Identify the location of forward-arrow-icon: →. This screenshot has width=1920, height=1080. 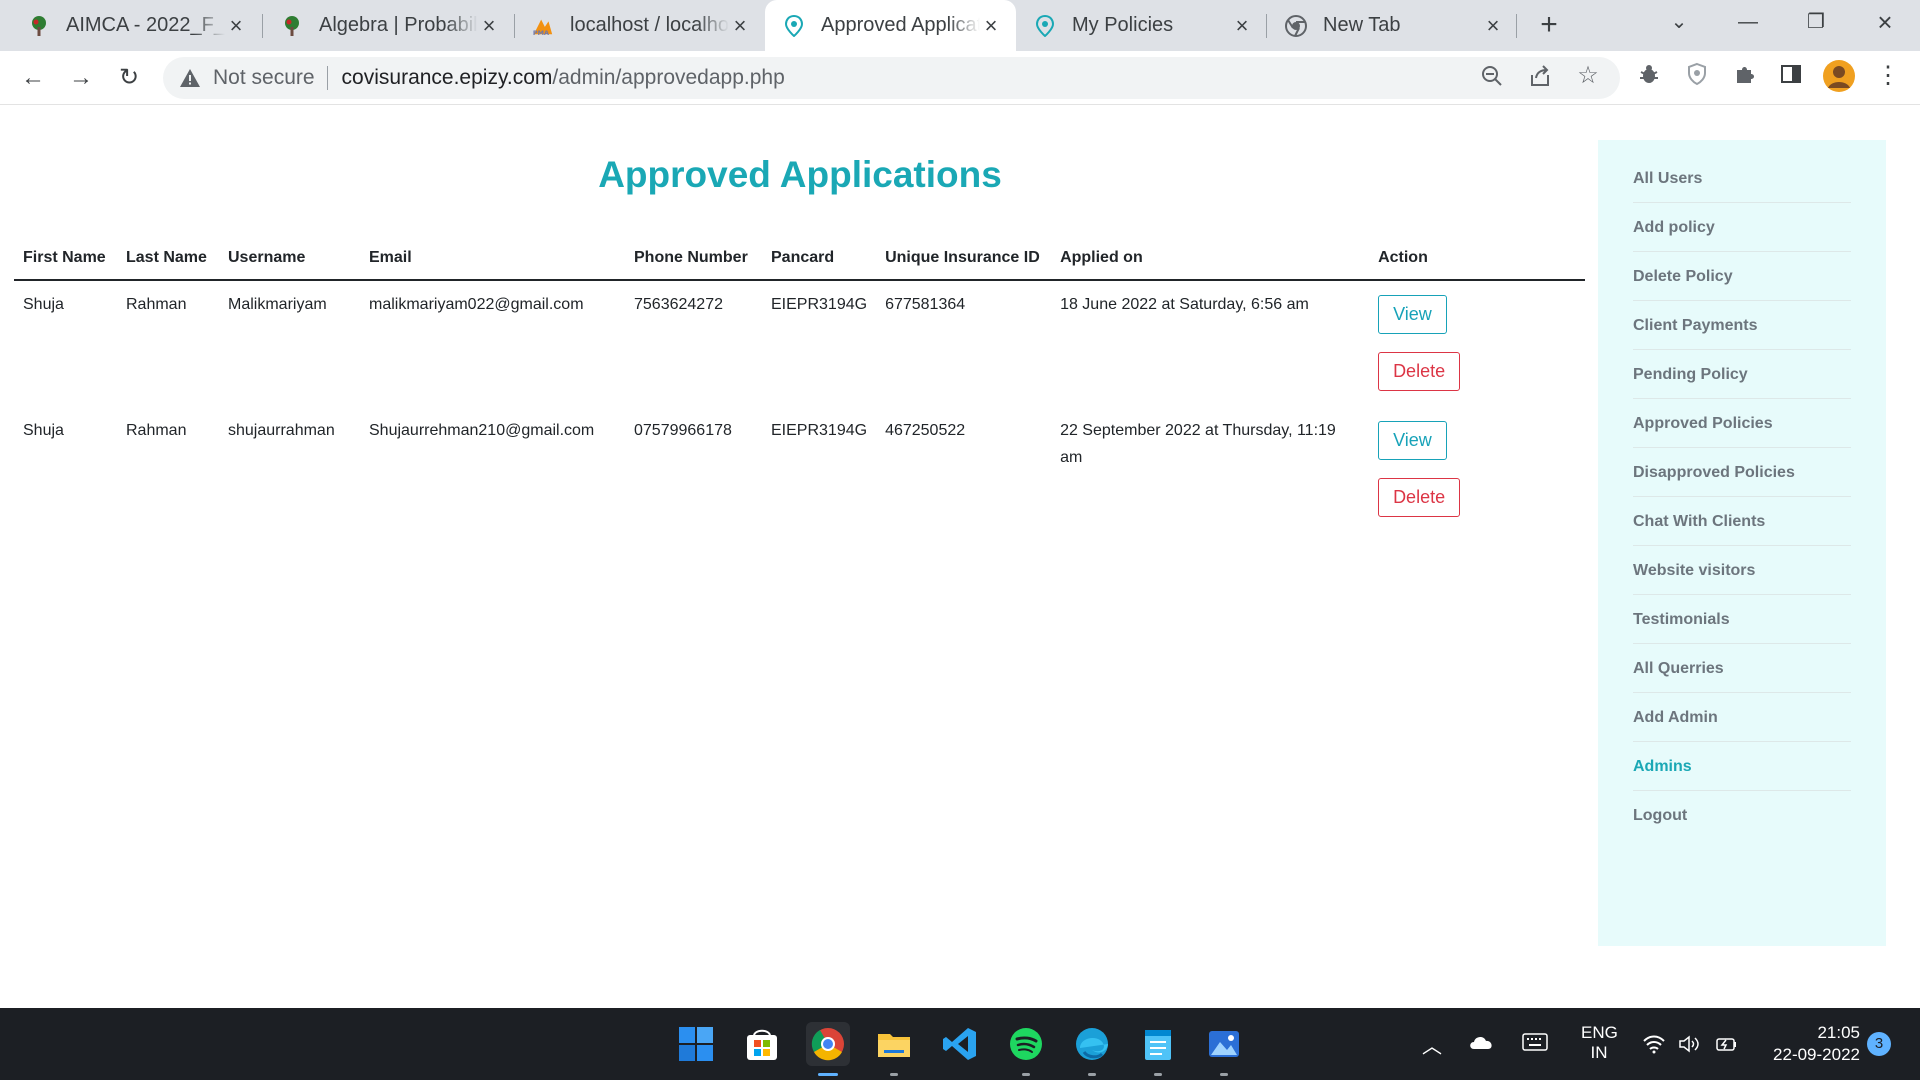
(81, 78).